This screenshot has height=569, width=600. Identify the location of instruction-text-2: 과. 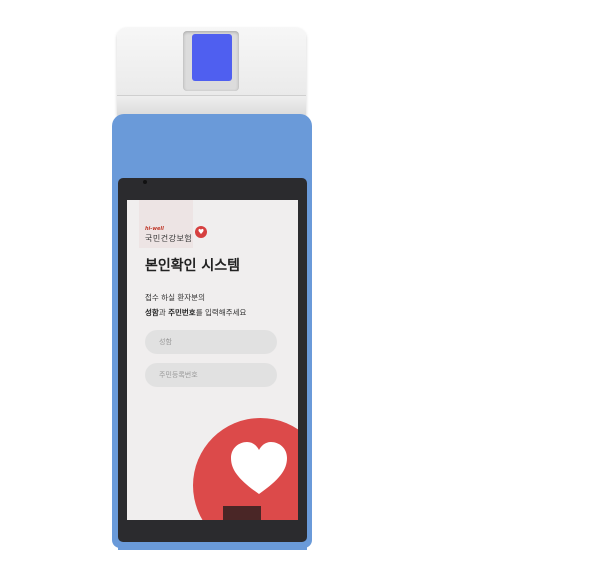
(163, 312).